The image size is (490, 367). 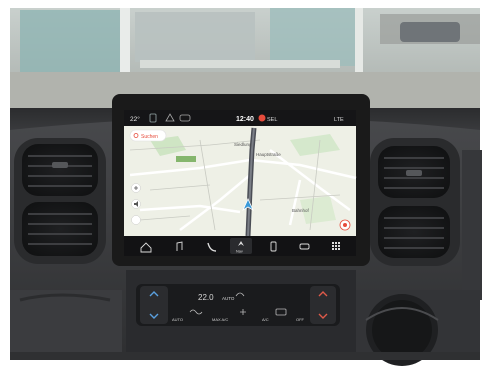 I want to click on climate-button-ac: A/C, so click(x=265, y=319).